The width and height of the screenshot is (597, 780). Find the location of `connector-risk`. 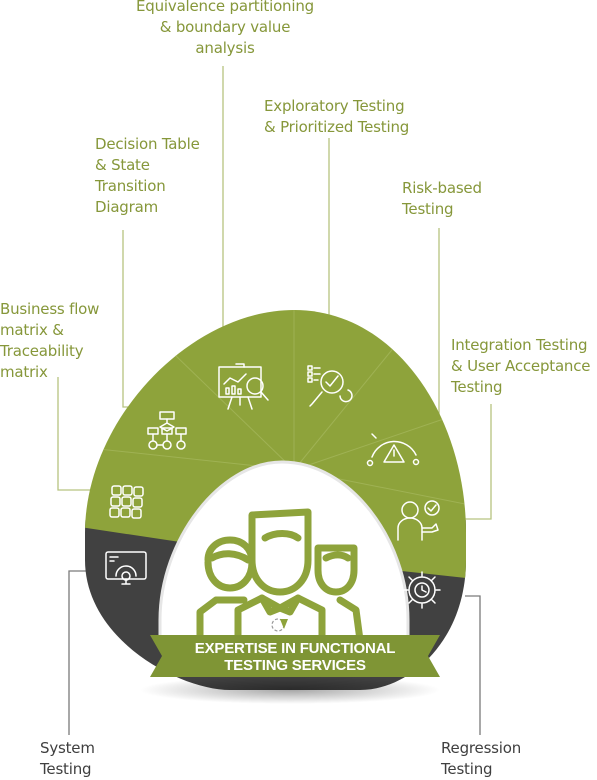

connector-risk is located at coordinates (432, 321).